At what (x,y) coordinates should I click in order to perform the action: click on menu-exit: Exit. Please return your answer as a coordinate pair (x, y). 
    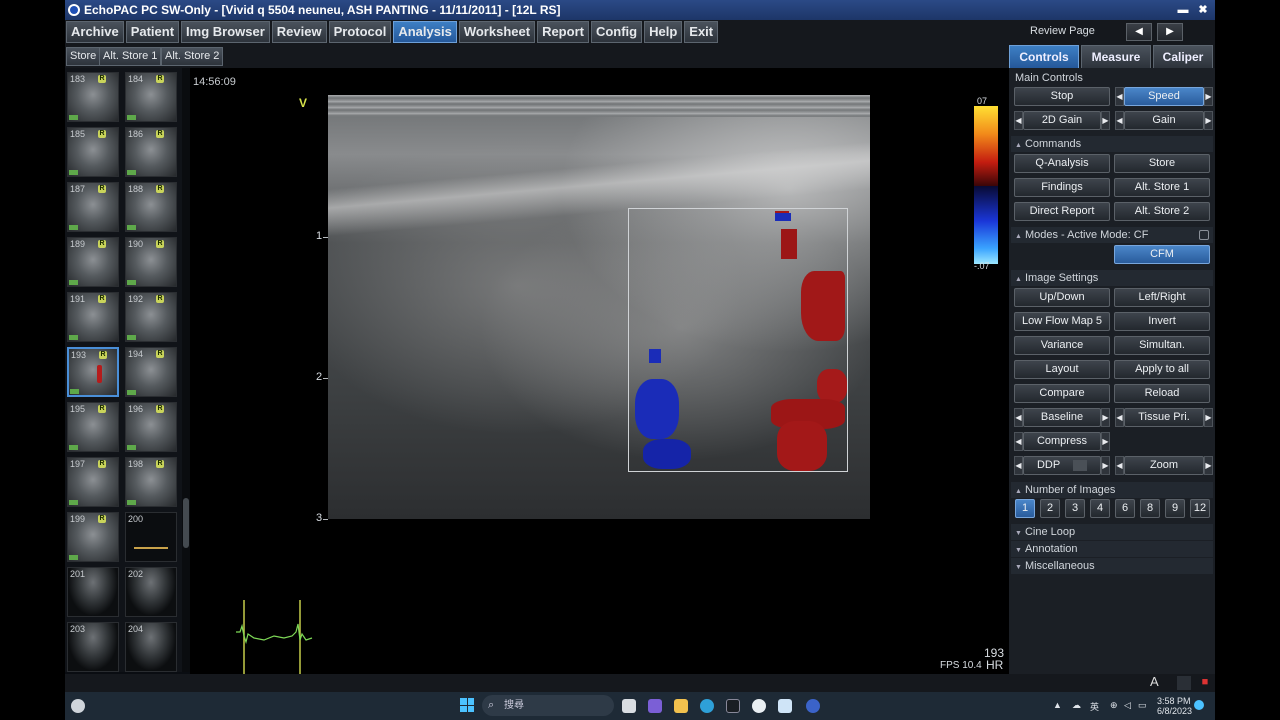
    Looking at the image, I should click on (701, 32).